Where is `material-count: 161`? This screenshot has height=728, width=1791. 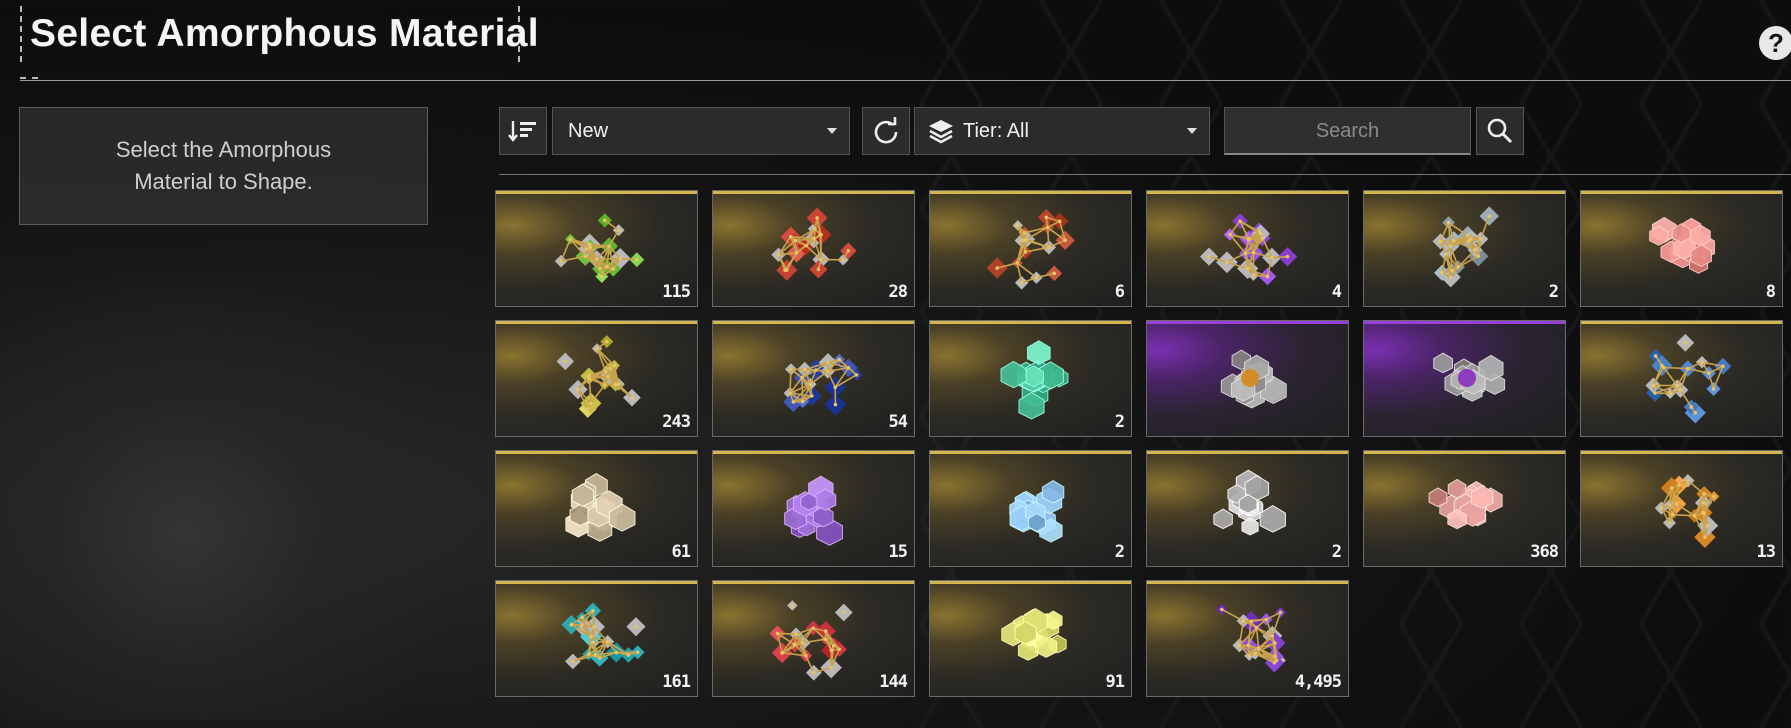 material-count: 161 is located at coordinates (676, 682).